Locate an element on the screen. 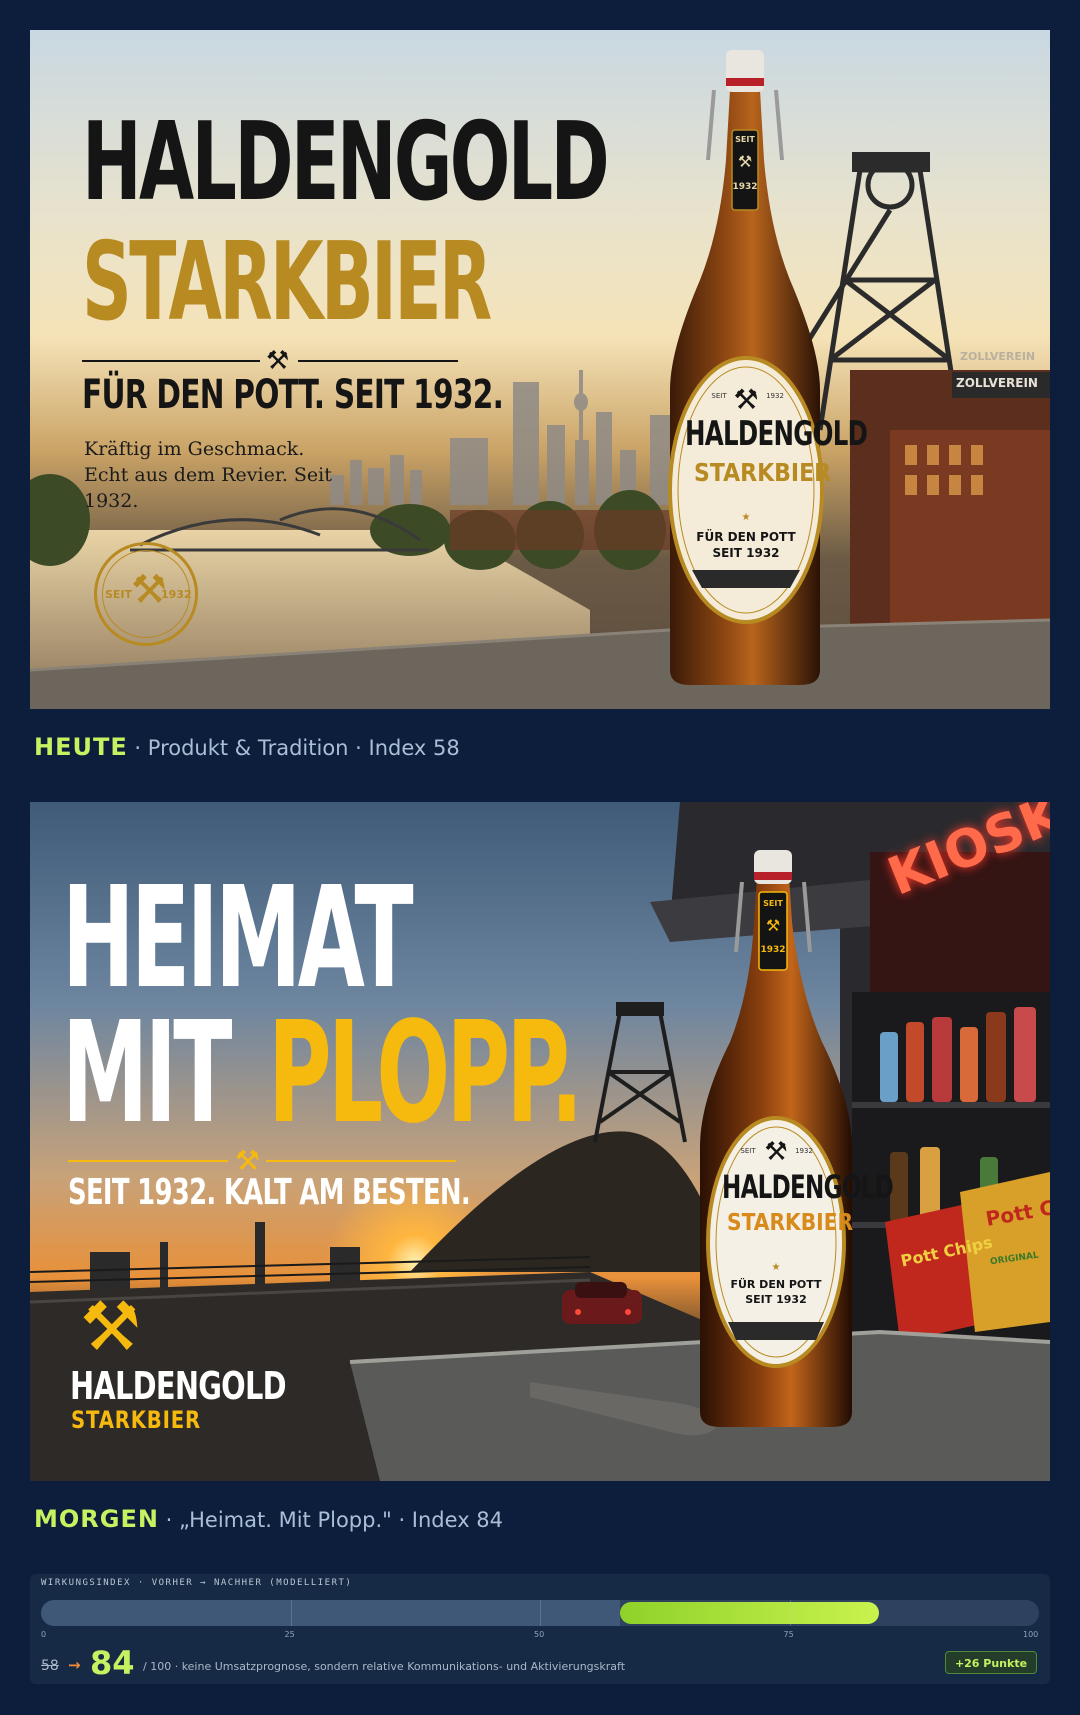 Image resolution: width=1080 pixels, height=1715 pixels. headline-brand: HALDENGOLD is located at coordinates (346, 162).